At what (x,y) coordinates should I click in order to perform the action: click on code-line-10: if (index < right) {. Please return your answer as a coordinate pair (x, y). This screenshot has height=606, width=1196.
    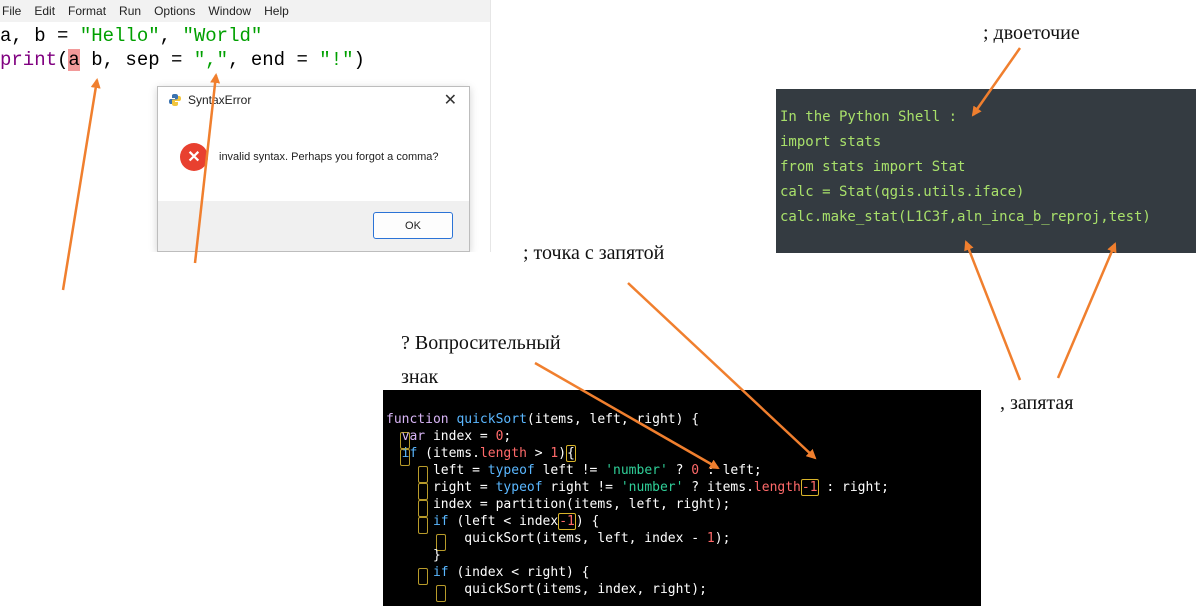
    Looking at the image, I should click on (488, 572).